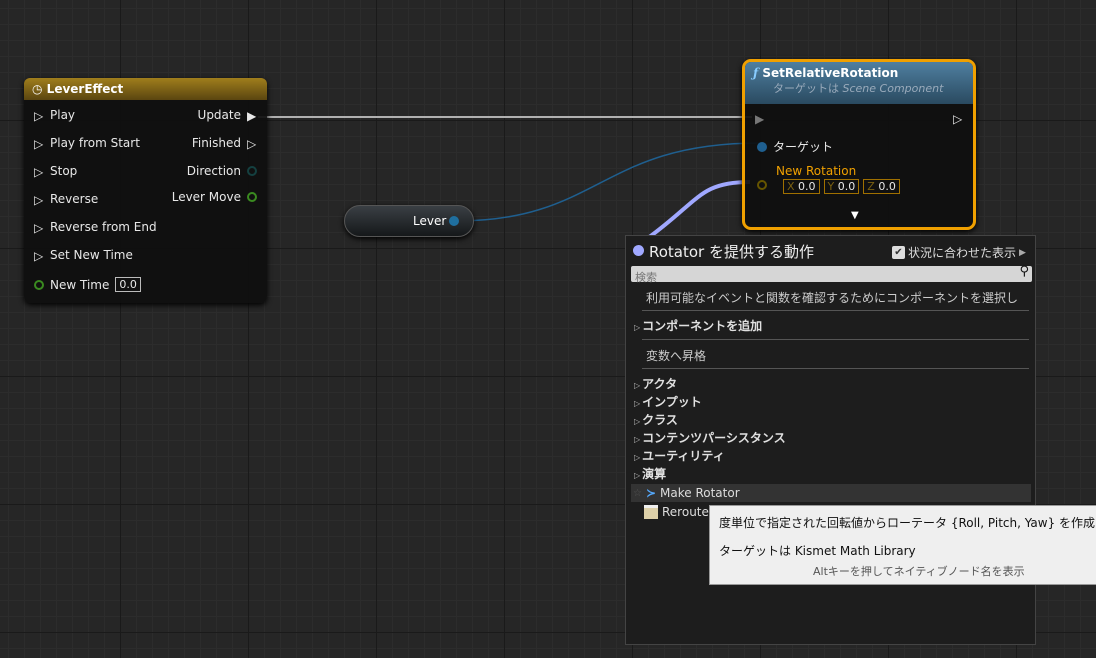  I want to click on pin-play: ▷ Play, so click(55, 115).